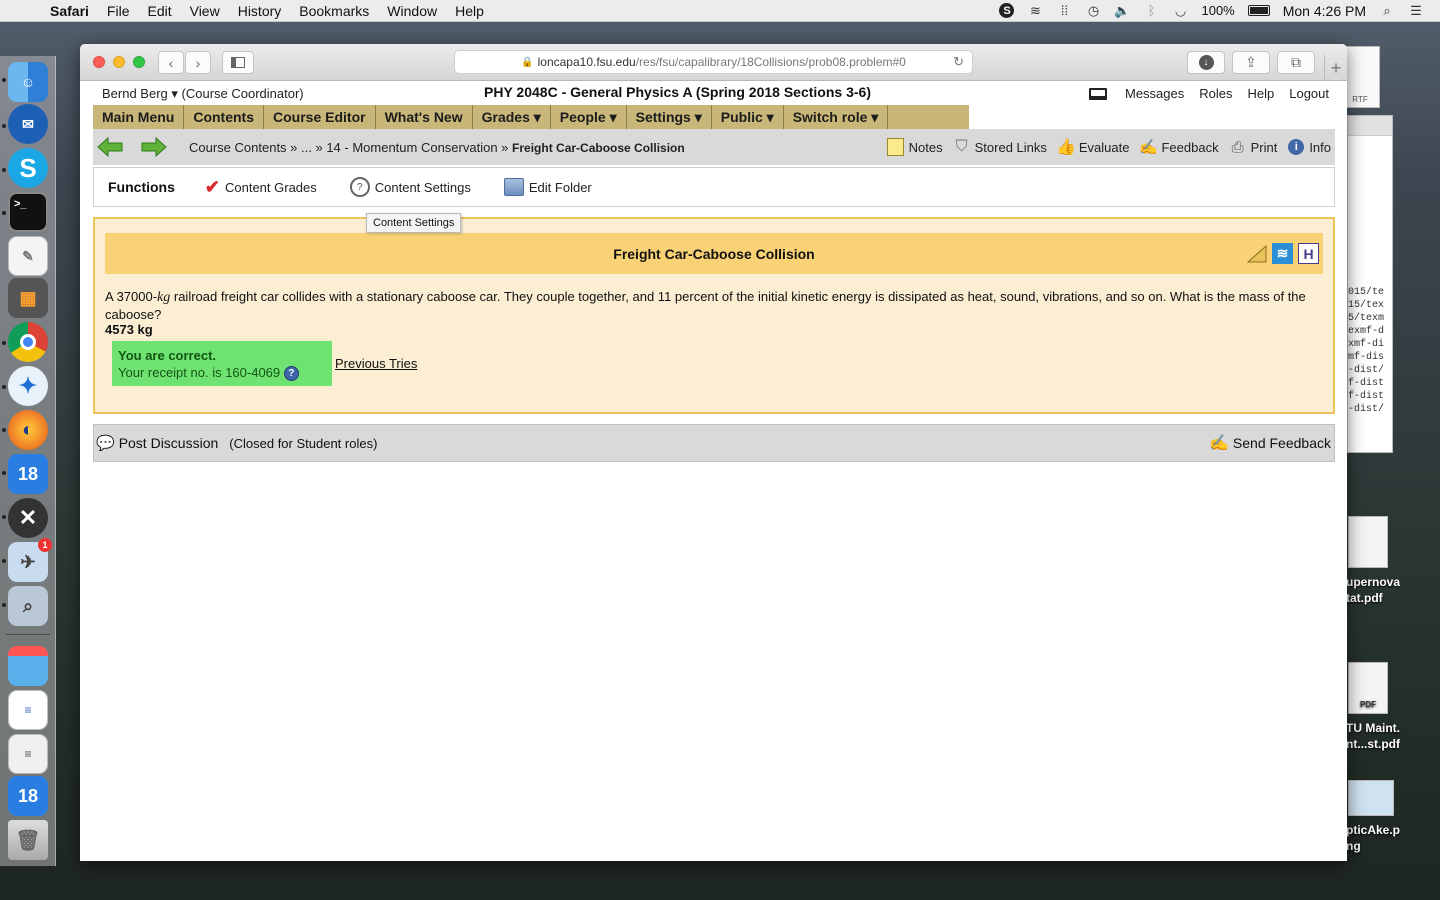 Image resolution: width=1440 pixels, height=900 pixels. I want to click on link-logout: Logout, so click(1309, 93).